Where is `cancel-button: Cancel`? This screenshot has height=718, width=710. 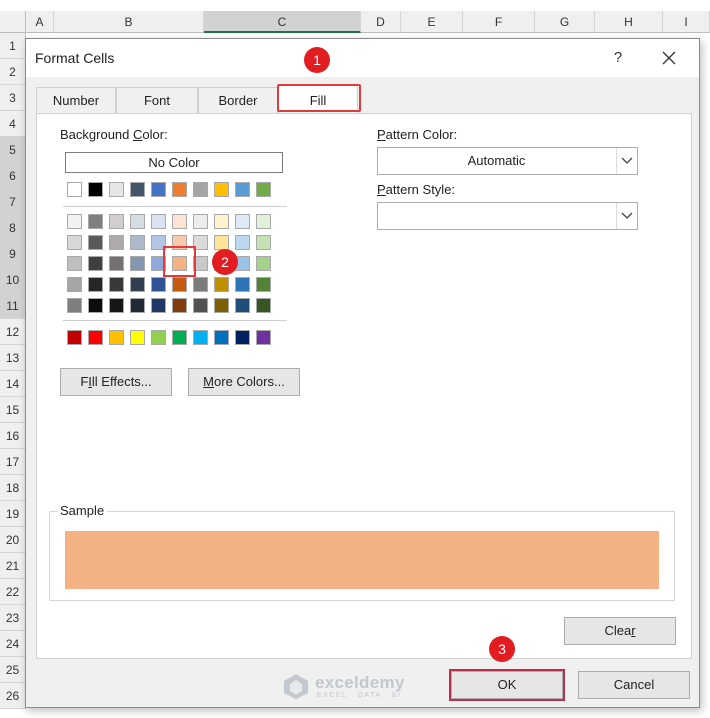 cancel-button: Cancel is located at coordinates (634, 685).